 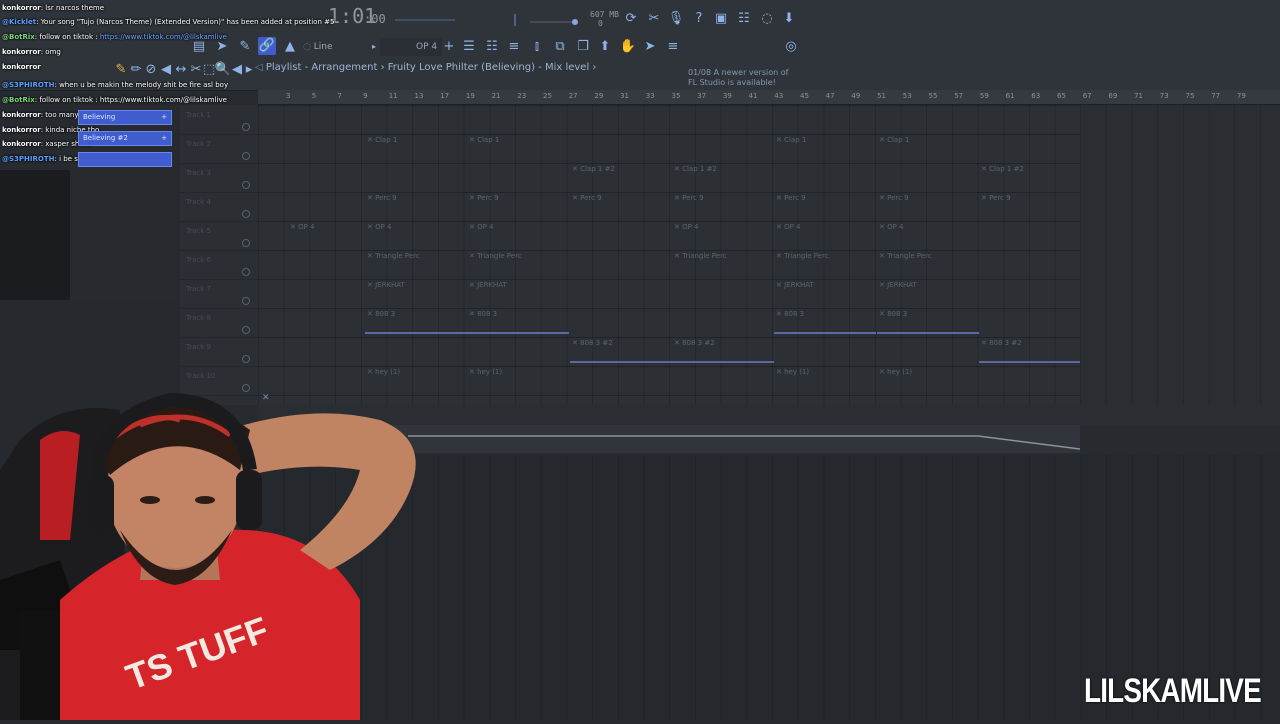 What do you see at coordinates (125, 138) in the screenshot?
I see `pattern-item-believing-2: Believing #2 +` at bounding box center [125, 138].